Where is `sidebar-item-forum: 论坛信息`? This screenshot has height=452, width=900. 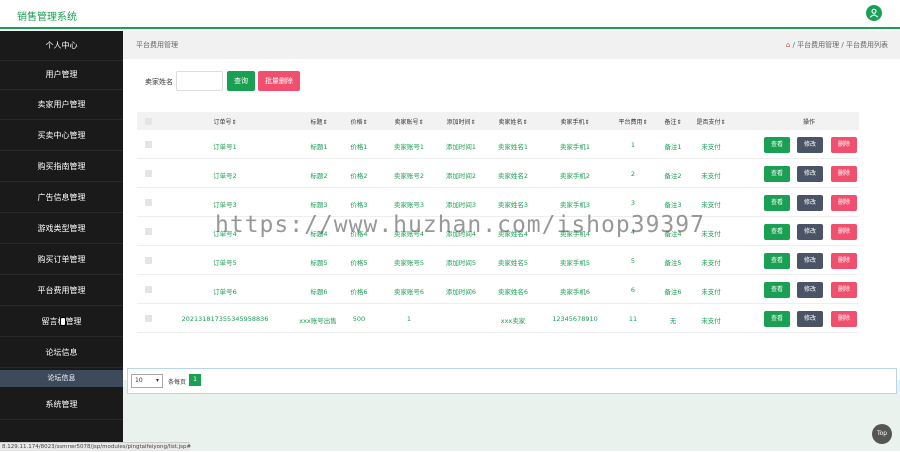 sidebar-item-forum: 论坛信息 is located at coordinates (61, 353).